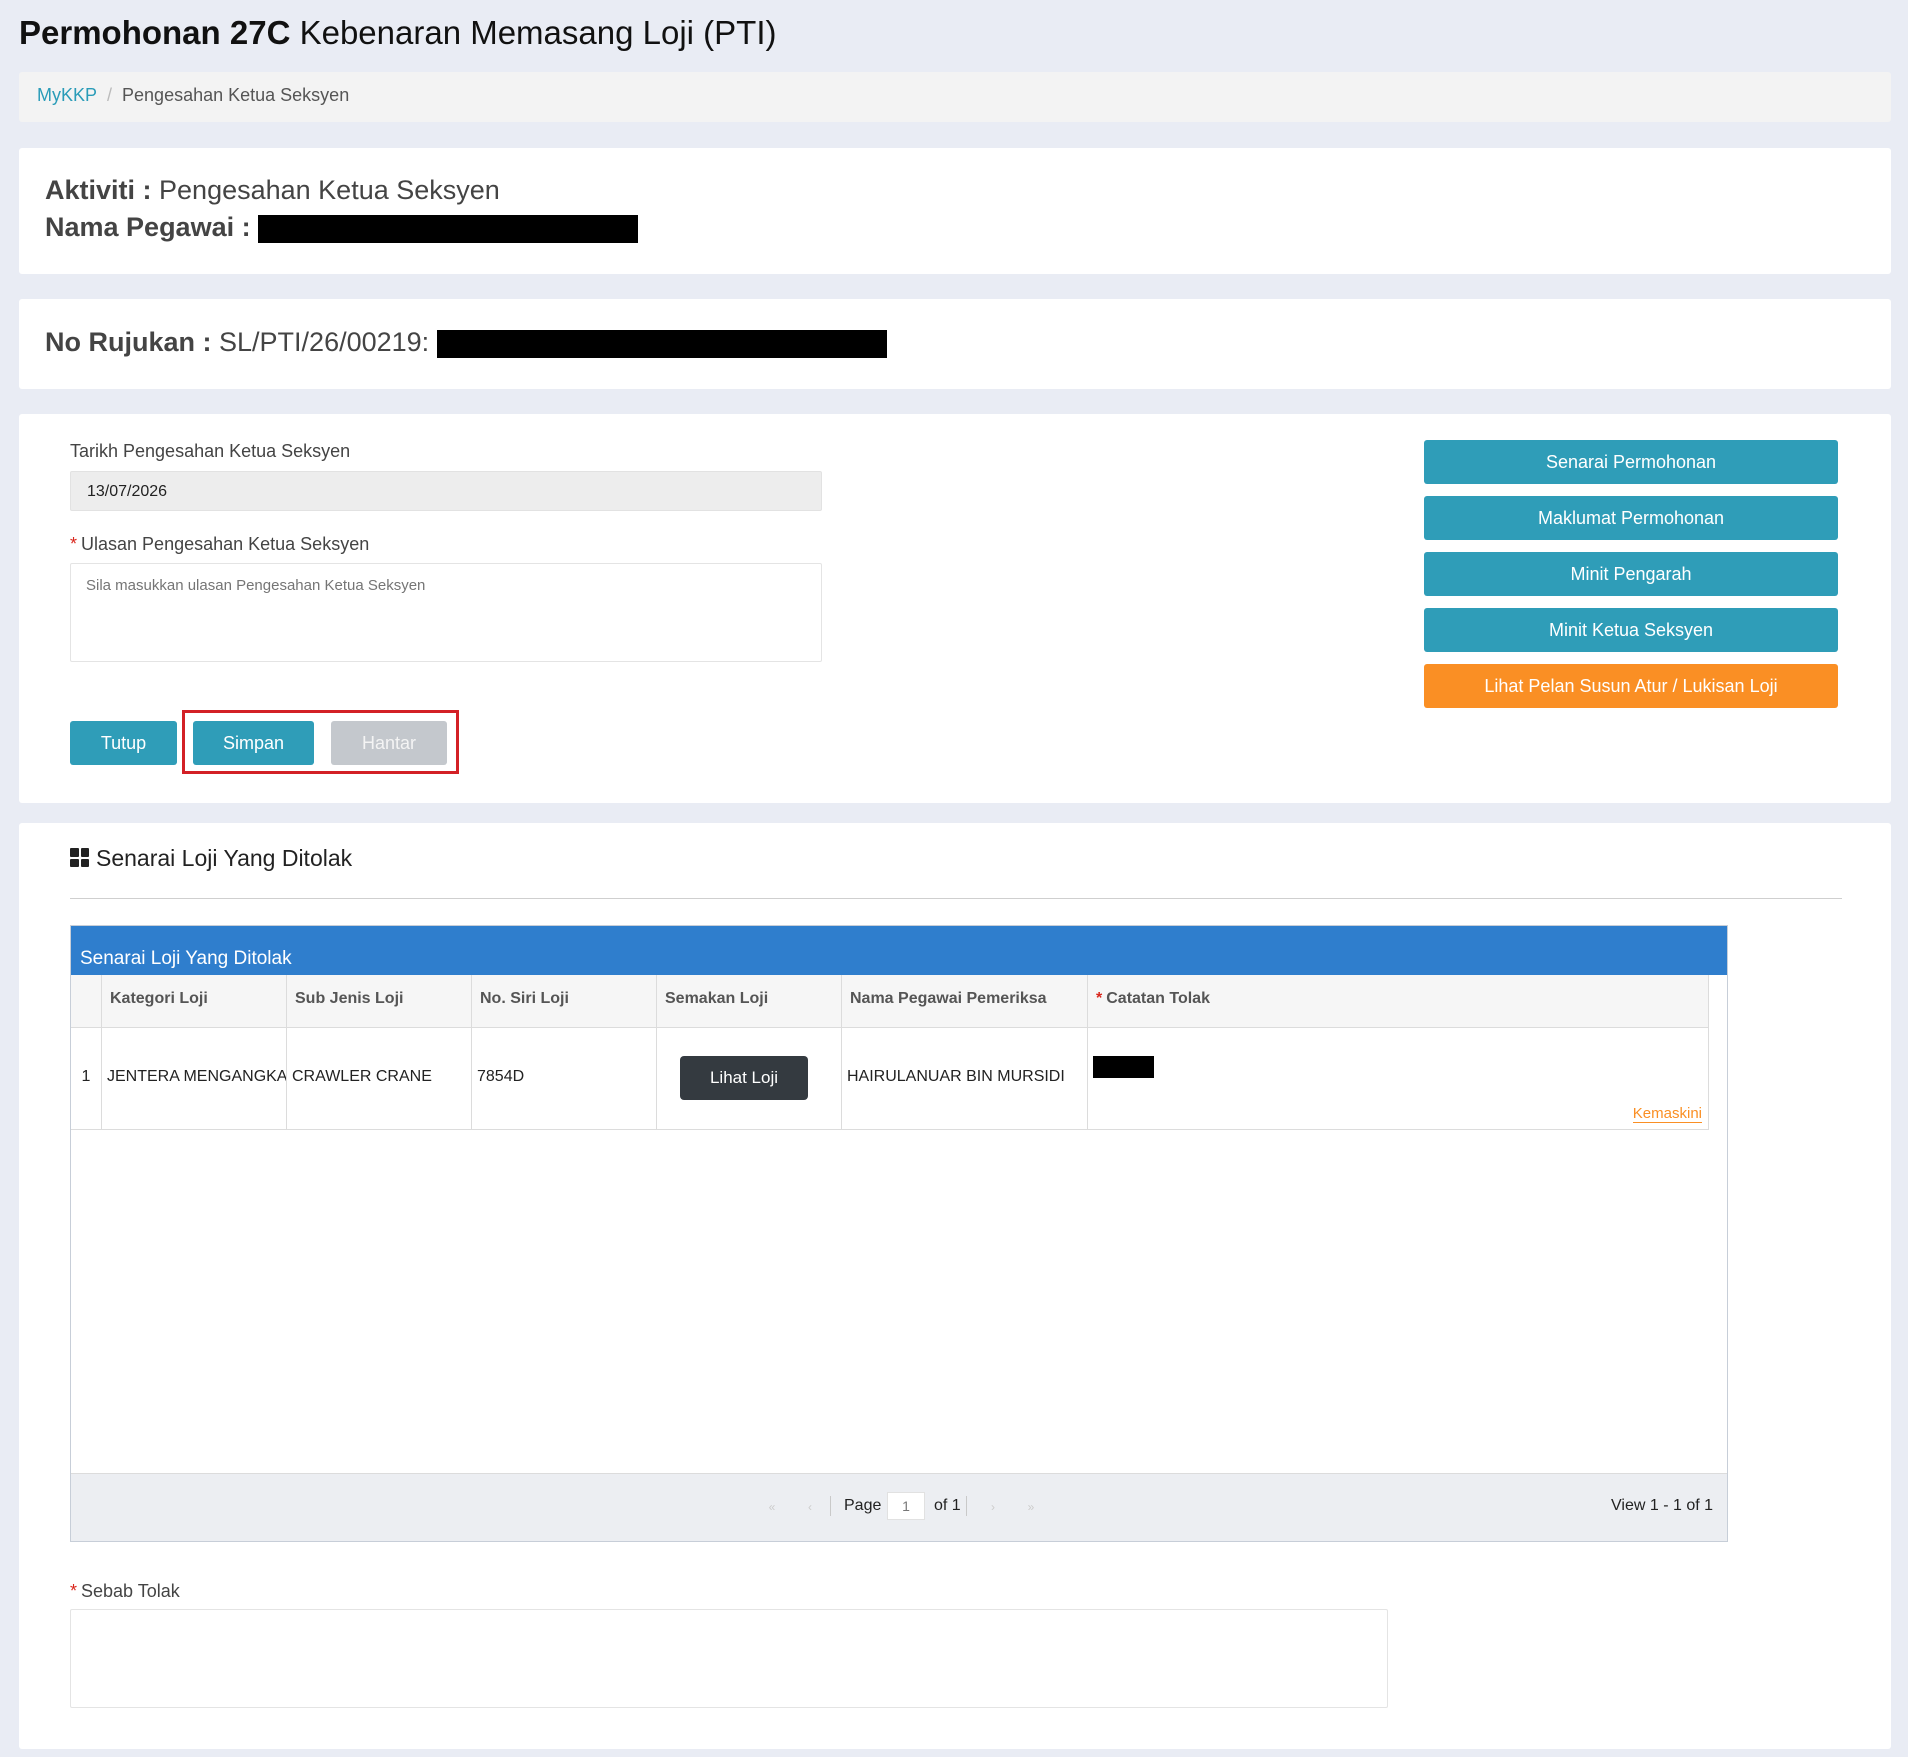 This screenshot has width=1908, height=1757. I want to click on col-header-catatan-text: Catatan Tolak, so click(1158, 998).